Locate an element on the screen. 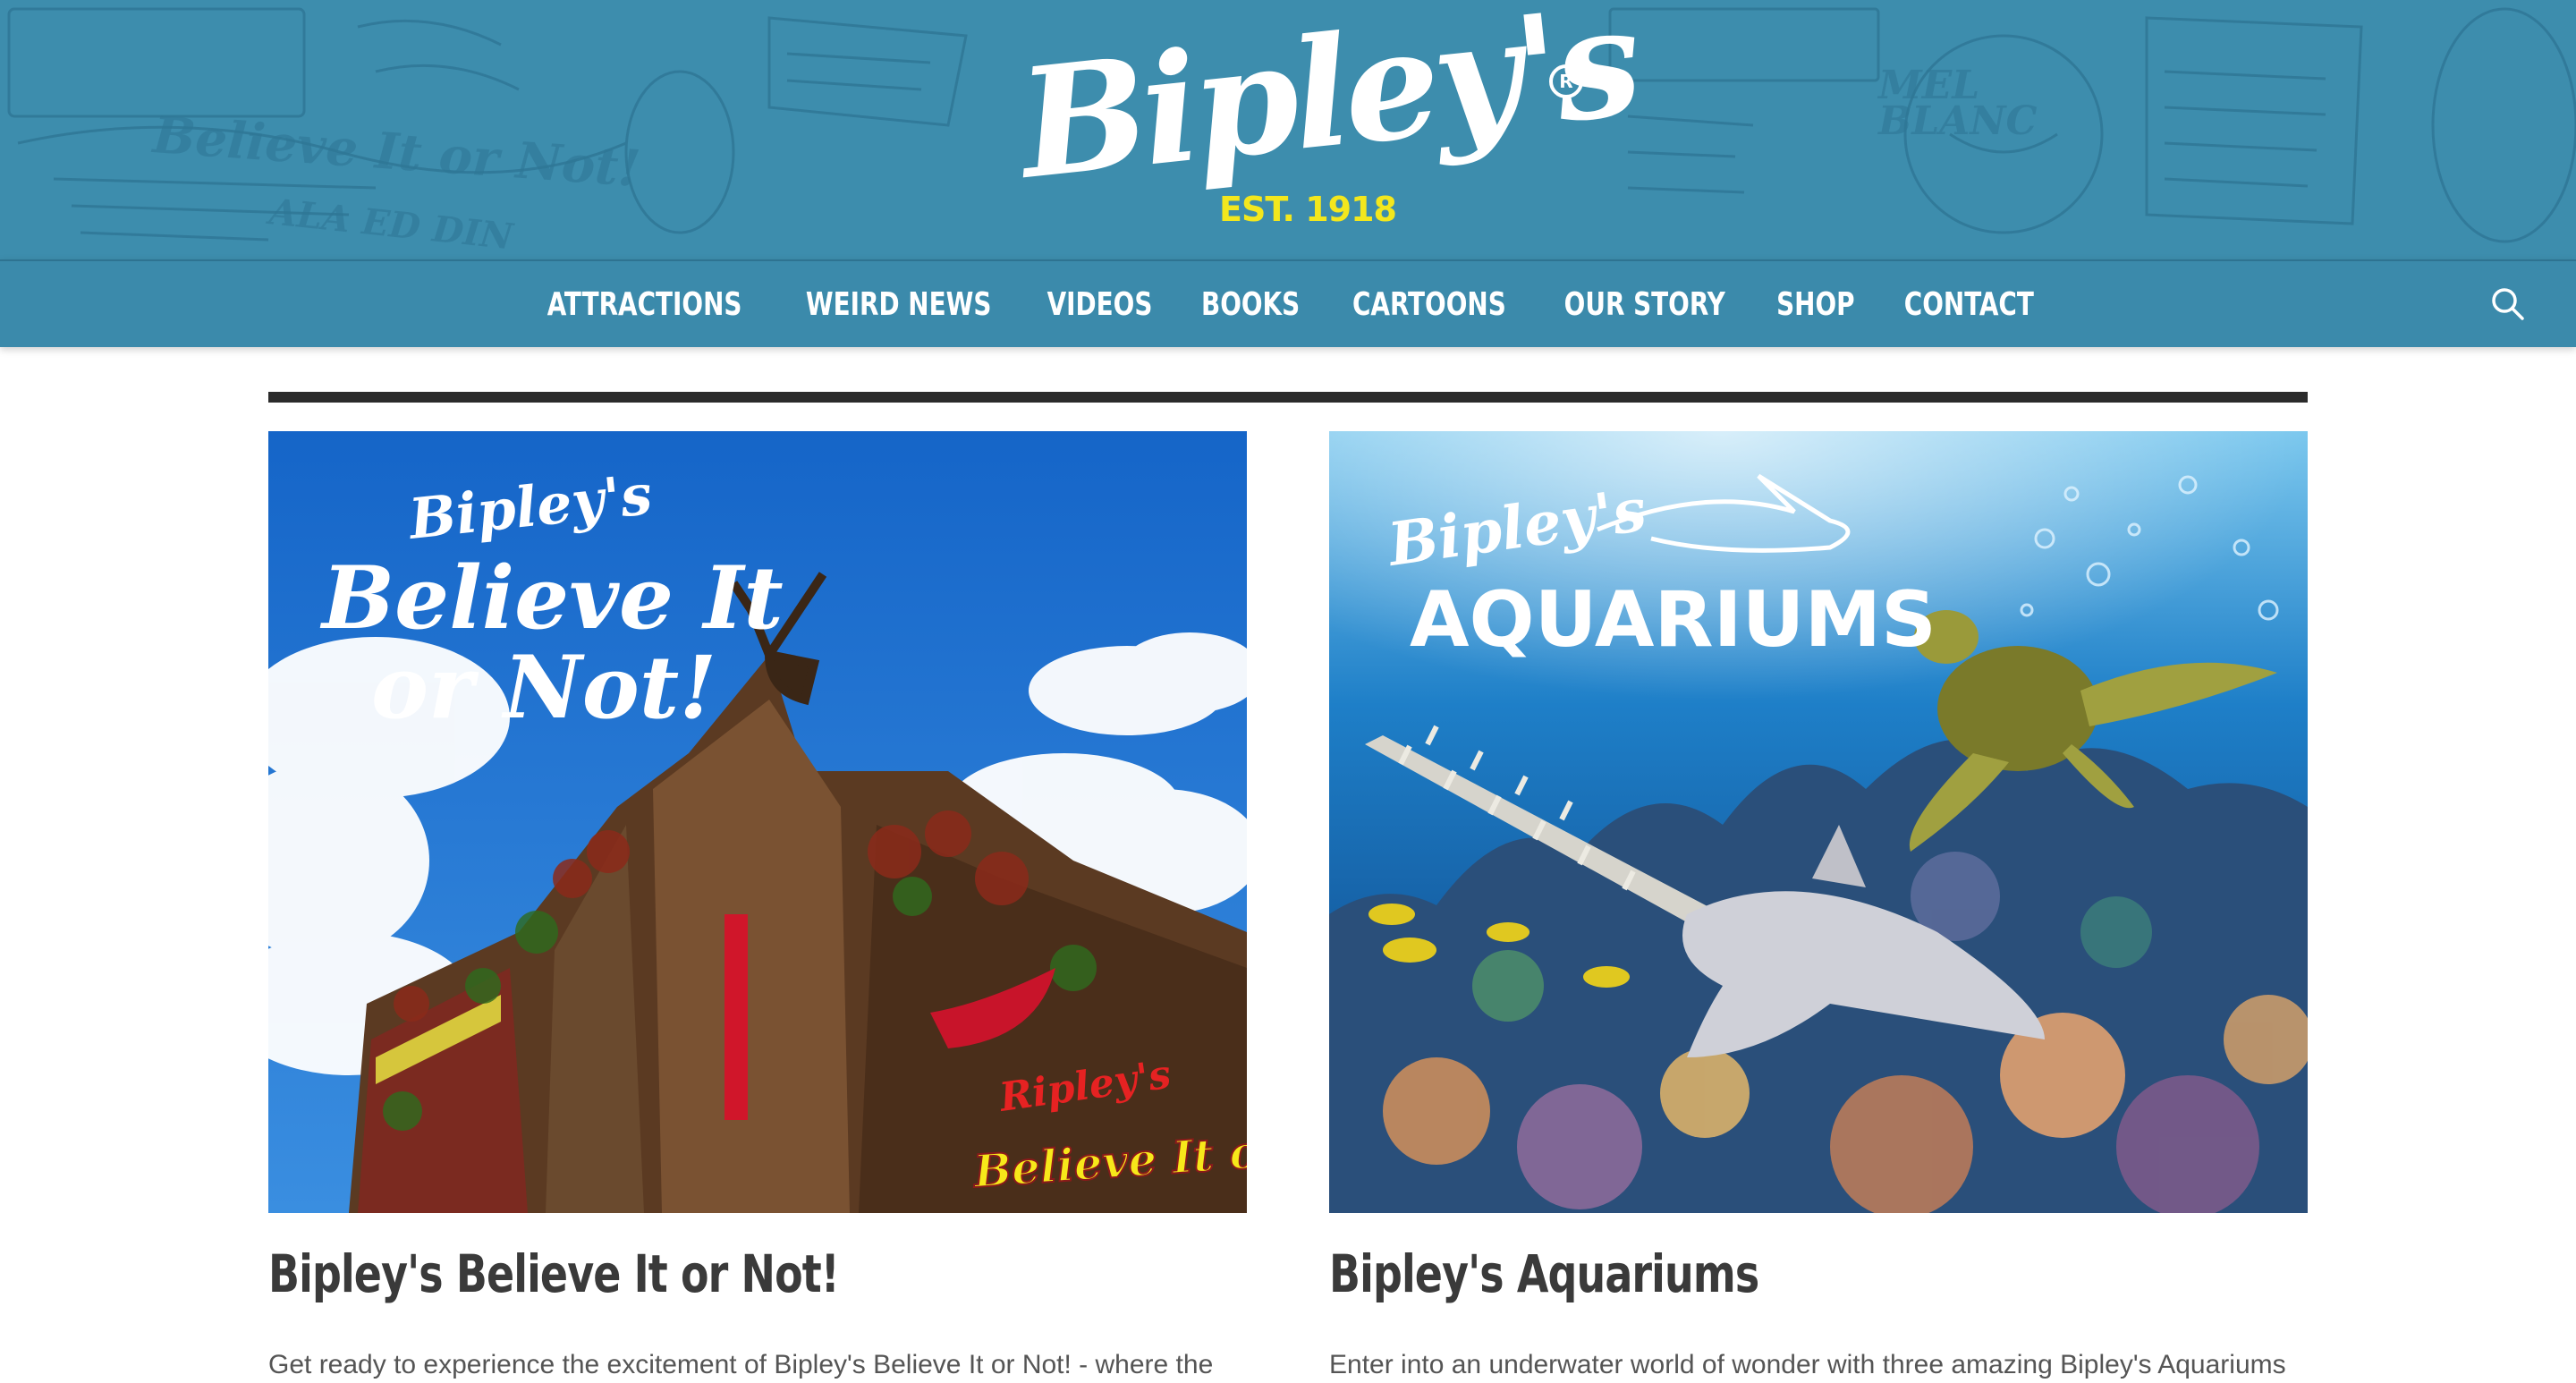 The image size is (2576, 1383). nav-item-shop: SHOP is located at coordinates (1815, 305).